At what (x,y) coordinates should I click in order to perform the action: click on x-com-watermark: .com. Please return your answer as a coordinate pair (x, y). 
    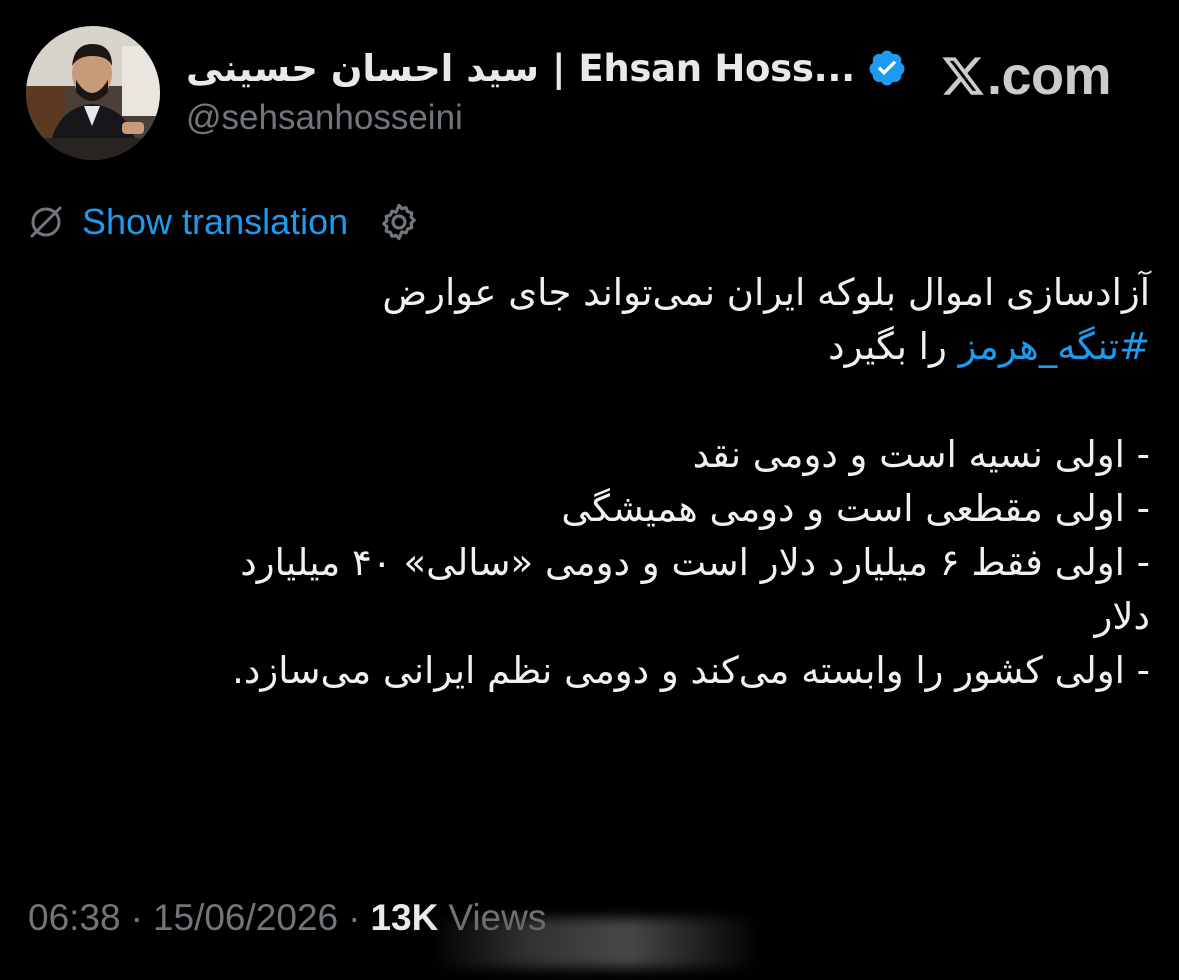
    Looking at the image, I should click on (1026, 76).